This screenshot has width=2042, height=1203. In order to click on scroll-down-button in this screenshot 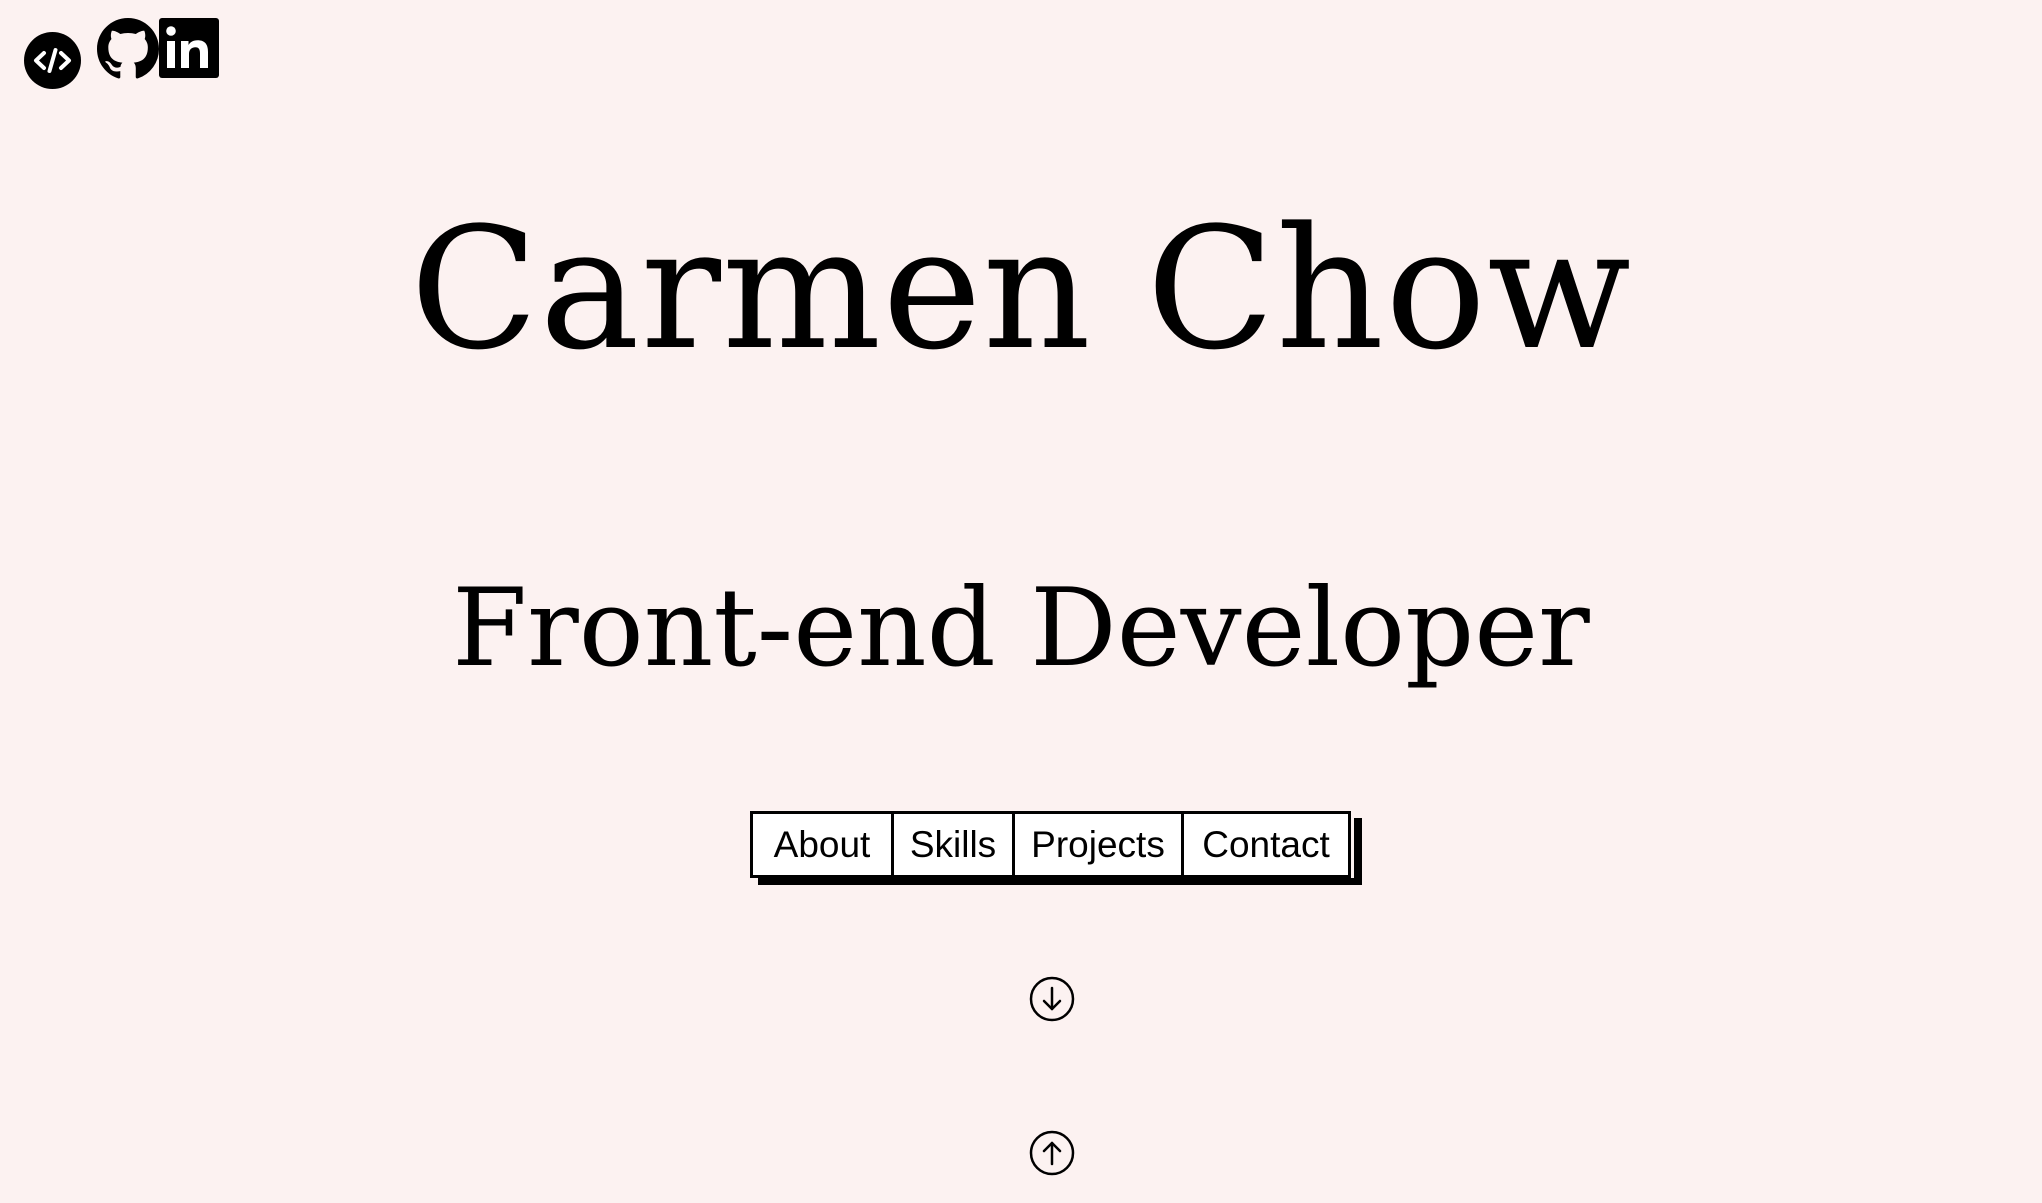, I will do `click(1052, 999)`.